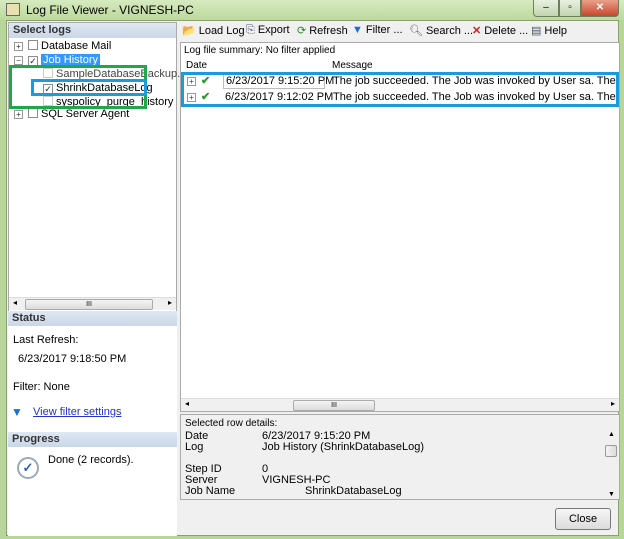  What do you see at coordinates (353, 491) in the screenshot?
I see `detail-value: ShrinkDatabaseLog` at bounding box center [353, 491].